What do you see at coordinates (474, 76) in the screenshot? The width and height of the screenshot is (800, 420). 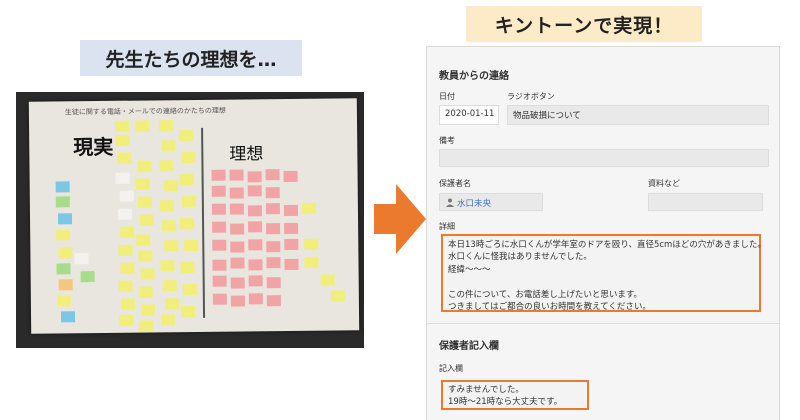 I see `section-title-teacher: 教員からの連絡` at bounding box center [474, 76].